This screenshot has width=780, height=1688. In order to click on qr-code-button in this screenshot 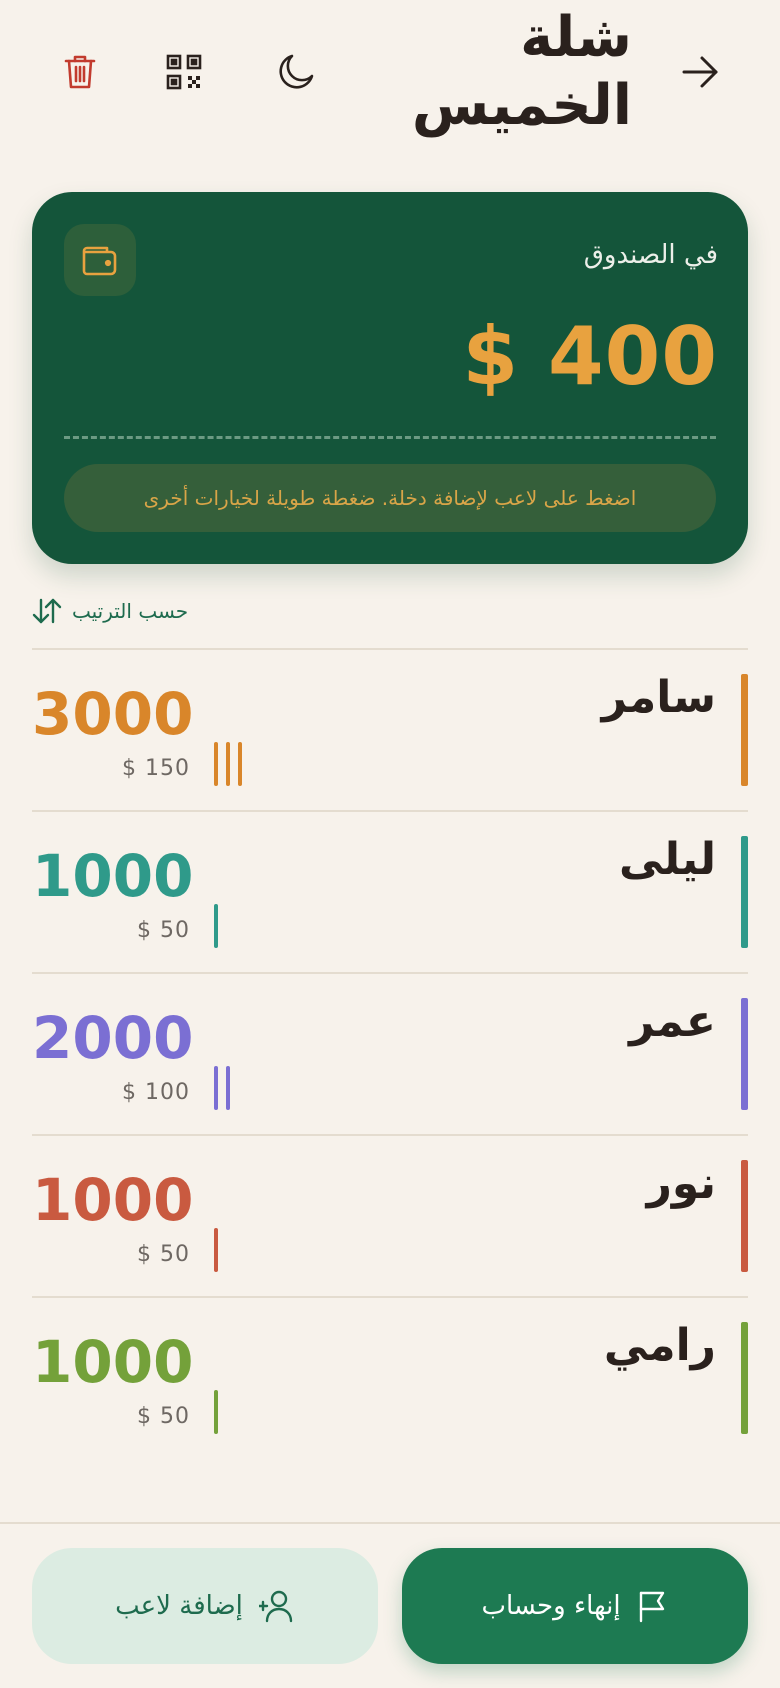, I will do `click(184, 72)`.